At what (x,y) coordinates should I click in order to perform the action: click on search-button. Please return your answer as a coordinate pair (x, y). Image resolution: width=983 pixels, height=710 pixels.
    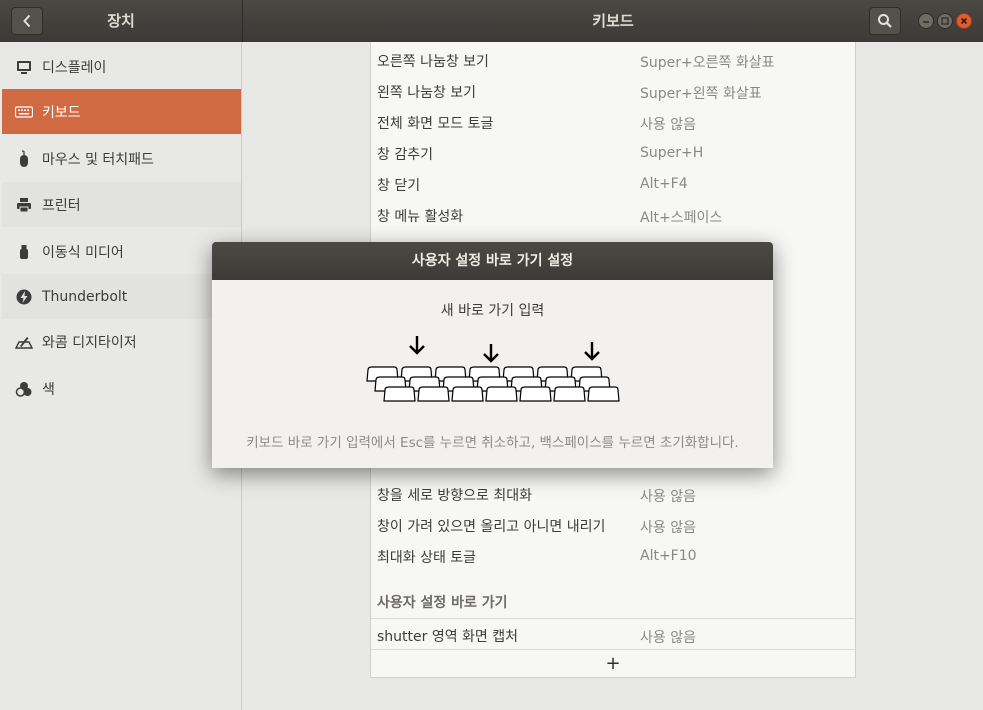
    Looking at the image, I should click on (885, 21).